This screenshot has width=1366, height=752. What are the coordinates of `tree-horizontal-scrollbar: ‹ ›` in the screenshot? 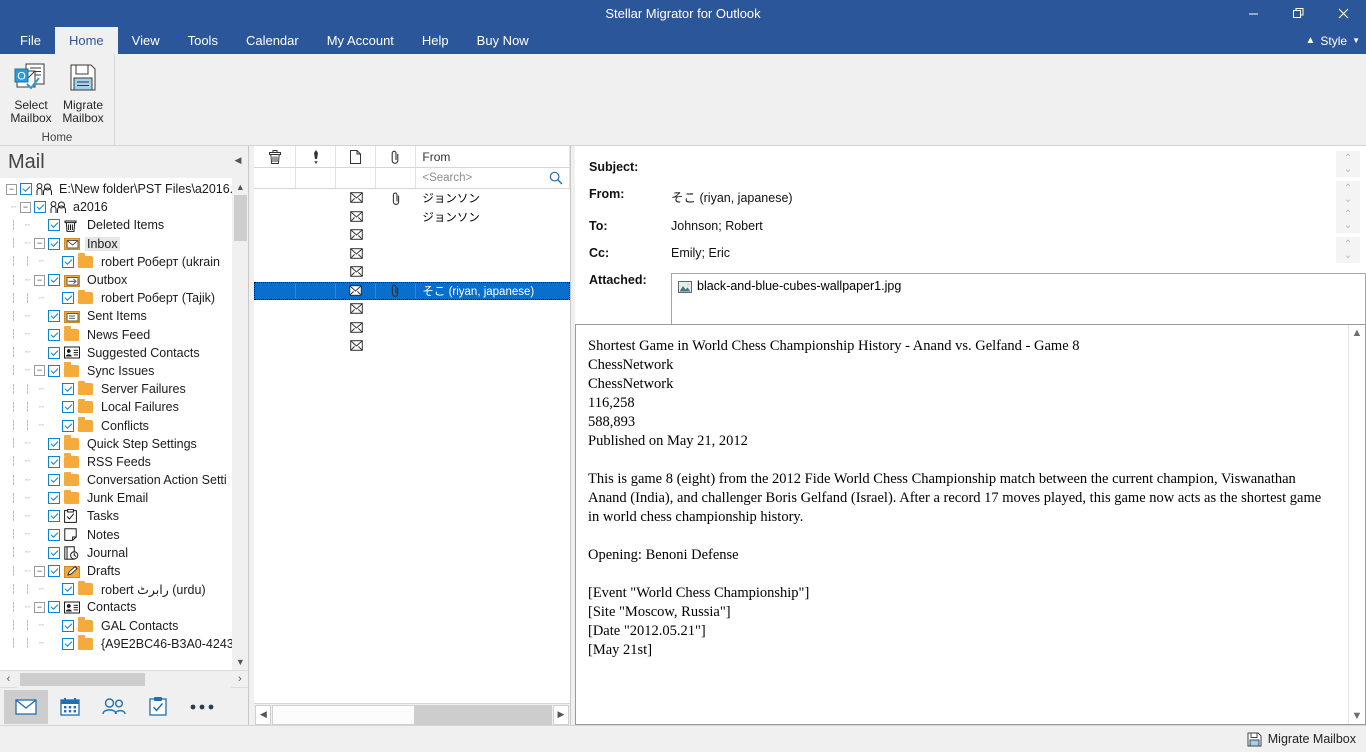 It's located at (124, 679).